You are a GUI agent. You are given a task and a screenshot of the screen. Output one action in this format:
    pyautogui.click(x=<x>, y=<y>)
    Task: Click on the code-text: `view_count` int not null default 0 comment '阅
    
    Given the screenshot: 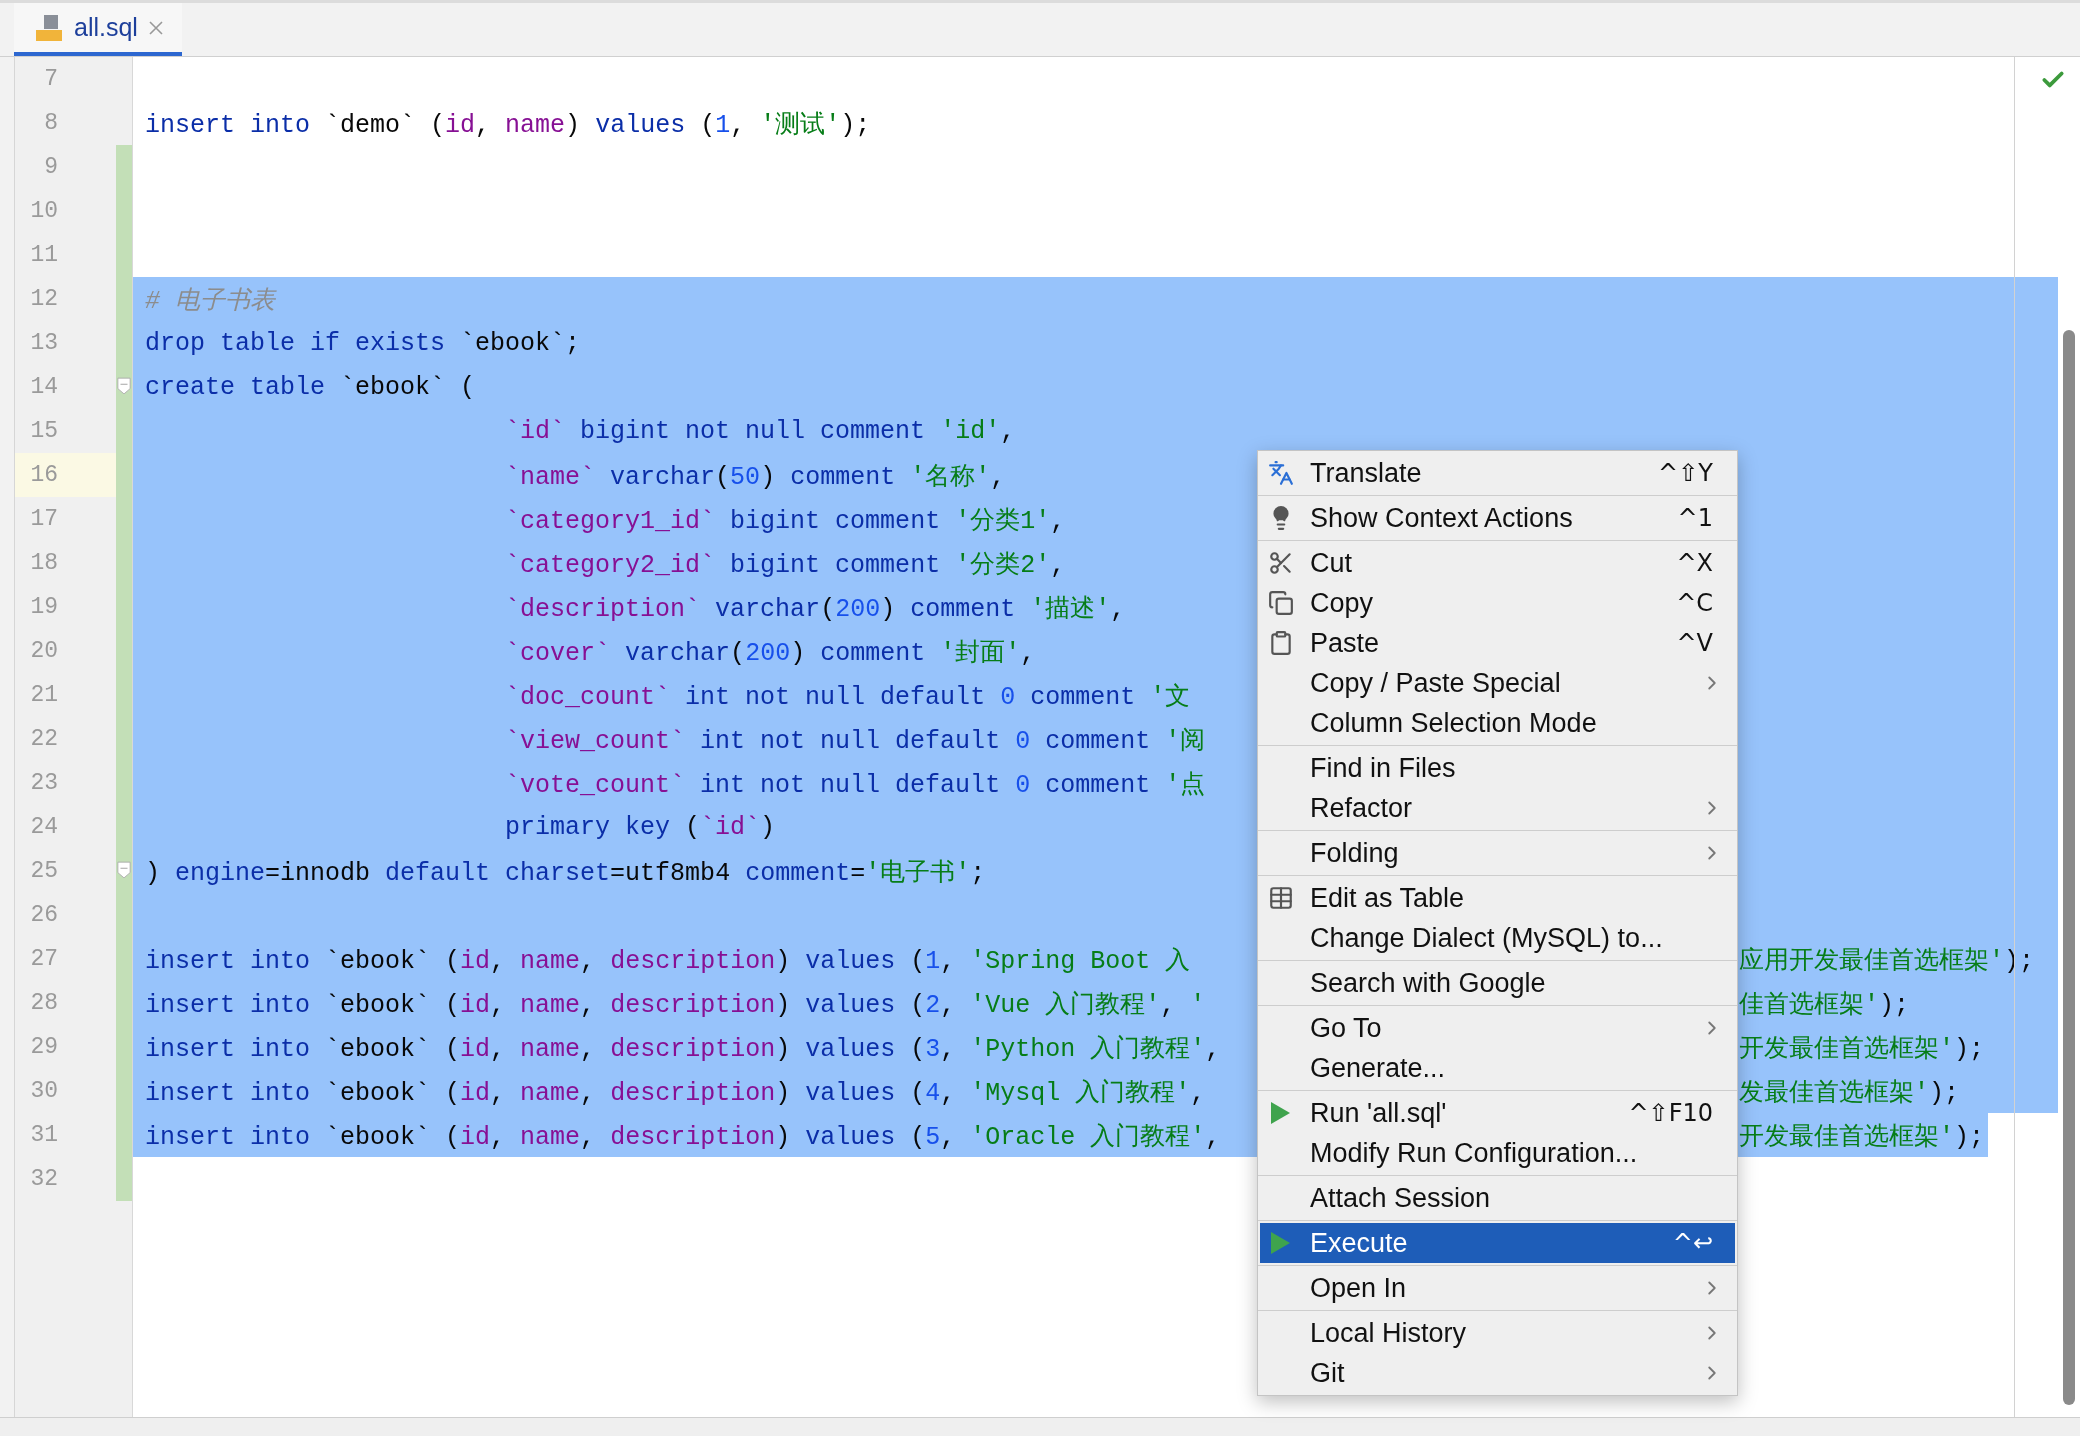 What is the action you would take?
    pyautogui.click(x=855, y=740)
    